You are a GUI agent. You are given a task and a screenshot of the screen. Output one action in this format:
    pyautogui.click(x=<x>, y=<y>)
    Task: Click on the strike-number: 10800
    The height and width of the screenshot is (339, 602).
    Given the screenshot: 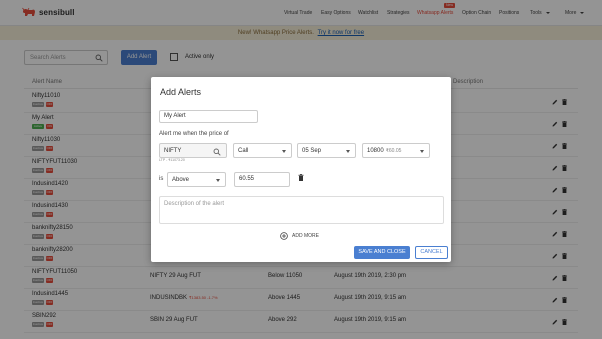 What is the action you would take?
    pyautogui.click(x=375, y=151)
    